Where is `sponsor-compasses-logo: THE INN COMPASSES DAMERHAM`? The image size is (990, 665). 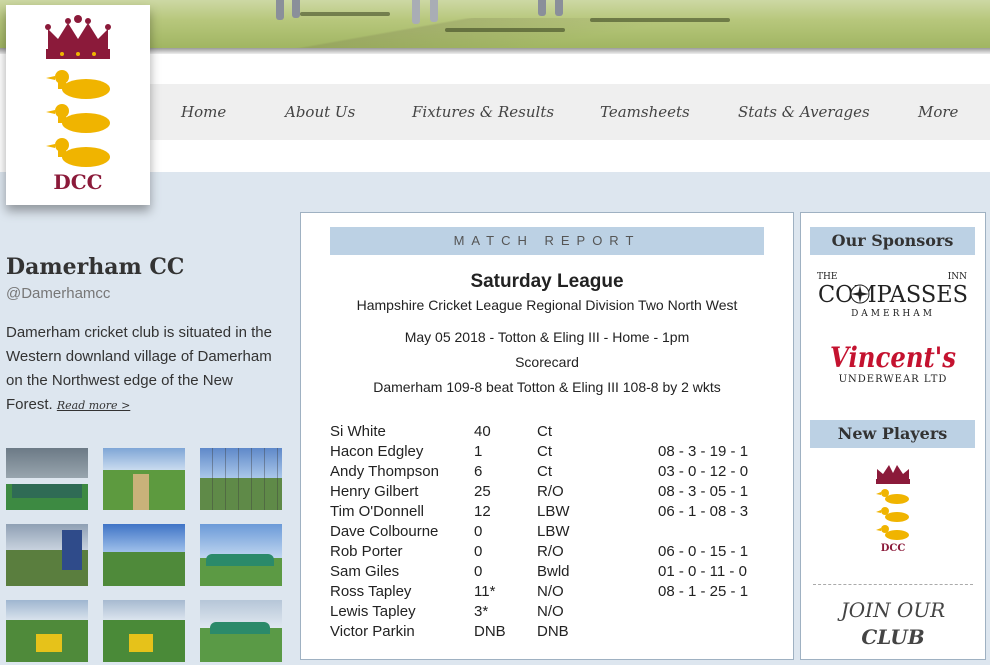
sponsor-compasses-logo: THE INN COMPASSES DAMERHAM is located at coordinates (893, 292).